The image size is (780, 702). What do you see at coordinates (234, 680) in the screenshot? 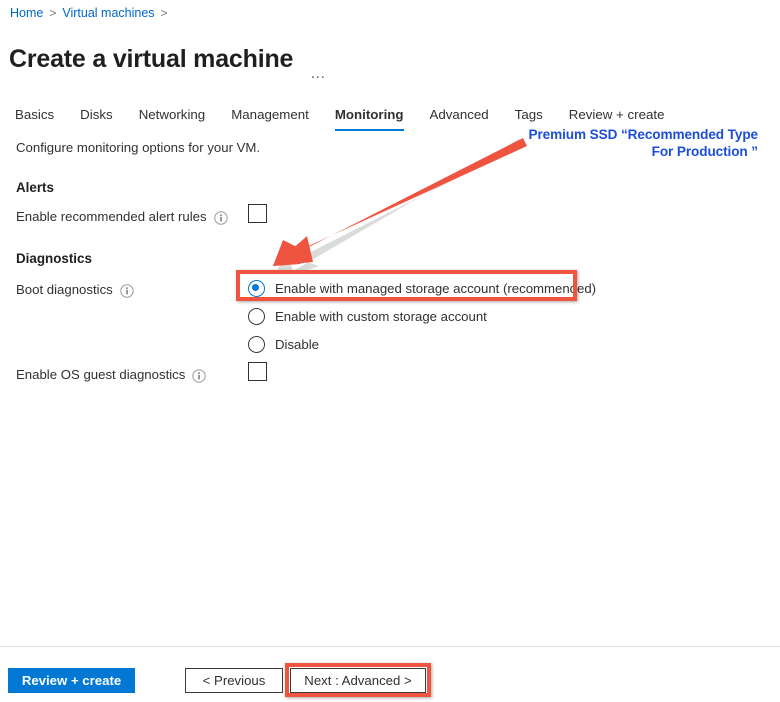
I see `previous-button: < Previous` at bounding box center [234, 680].